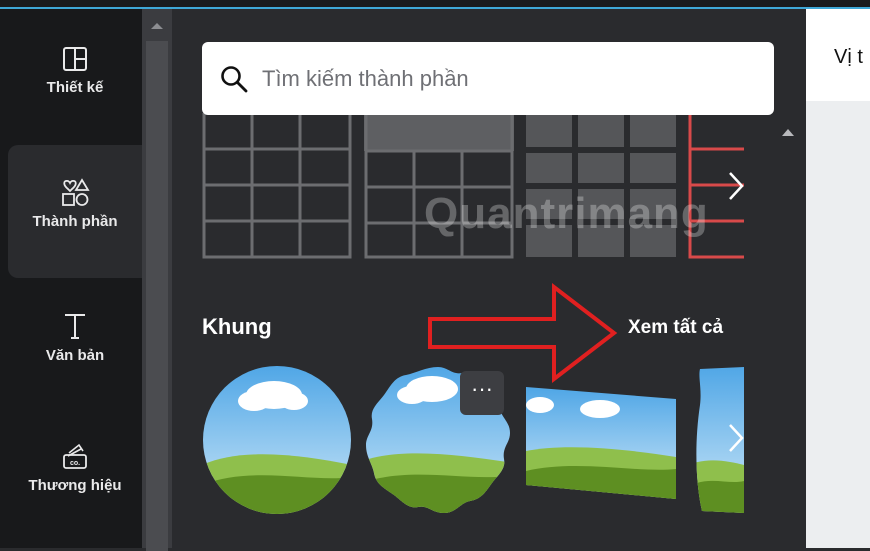 The height and width of the screenshot is (551, 870). Describe the element at coordinates (277, 440) in the screenshot. I see `frame-circle` at that location.